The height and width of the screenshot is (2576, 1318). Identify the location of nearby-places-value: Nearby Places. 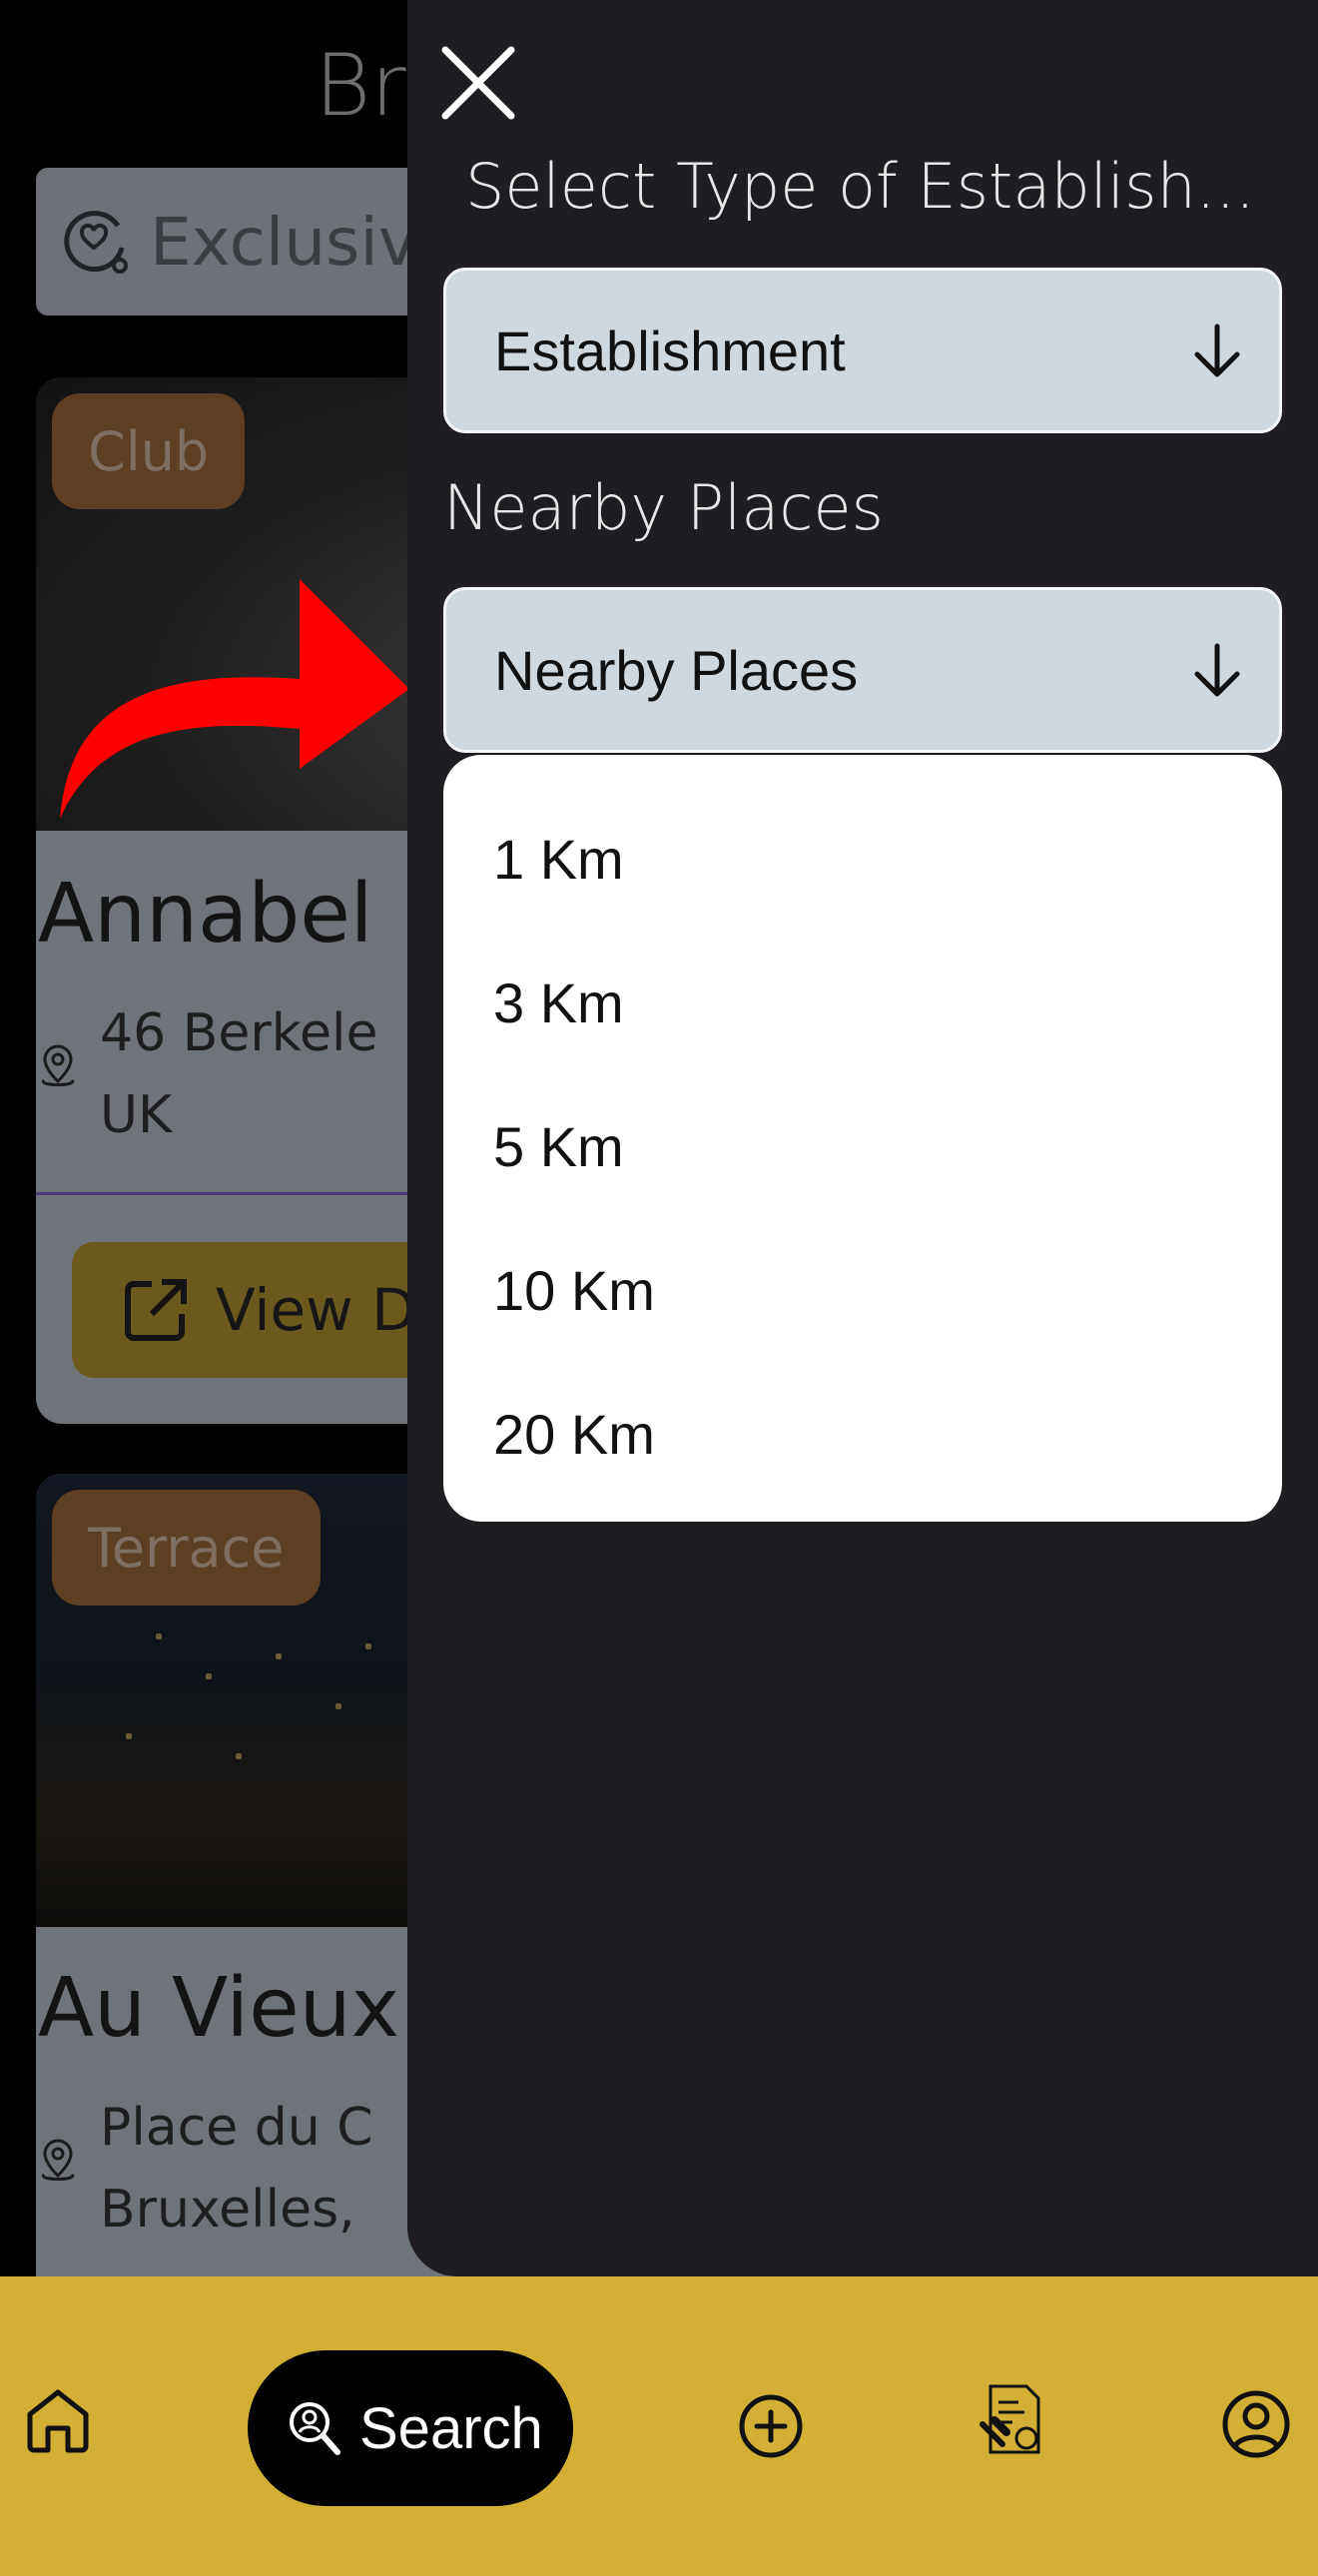
(676, 670).